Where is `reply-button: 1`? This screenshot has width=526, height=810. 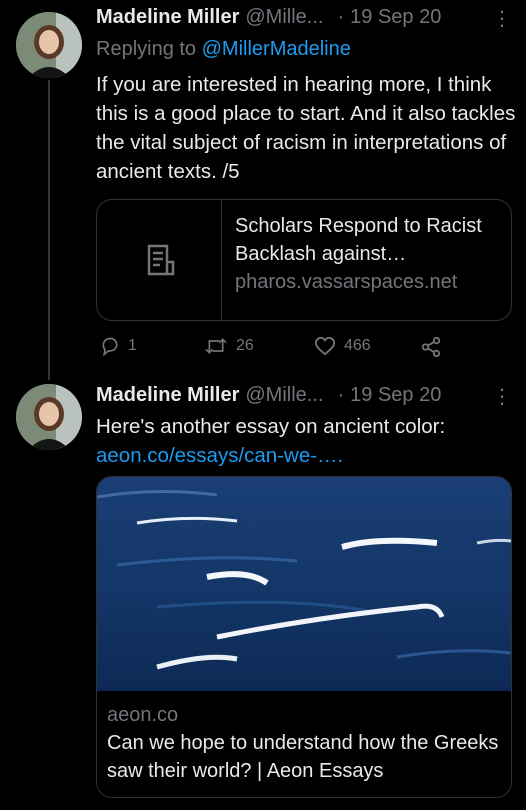 reply-button: 1 is located at coordinates (118, 346).